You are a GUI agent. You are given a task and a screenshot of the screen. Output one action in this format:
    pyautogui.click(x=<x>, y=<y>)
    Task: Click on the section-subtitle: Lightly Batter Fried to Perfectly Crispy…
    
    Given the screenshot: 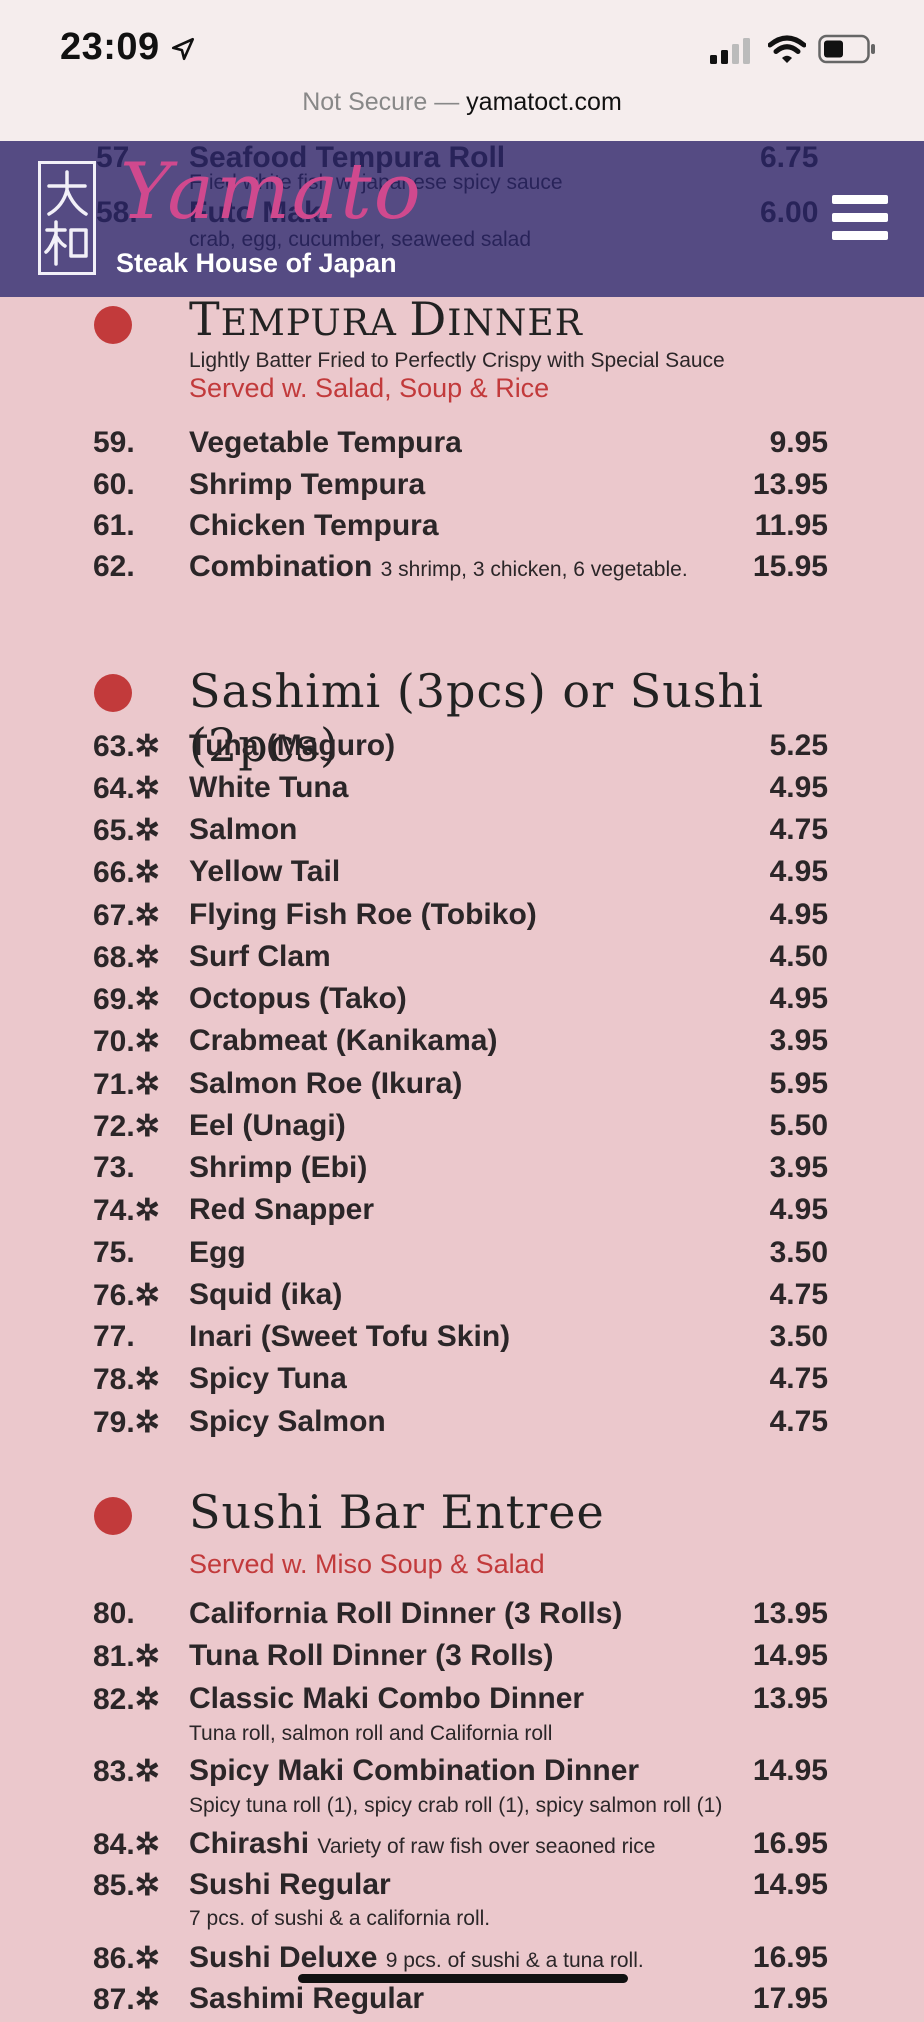 What is the action you would take?
    pyautogui.click(x=457, y=360)
    